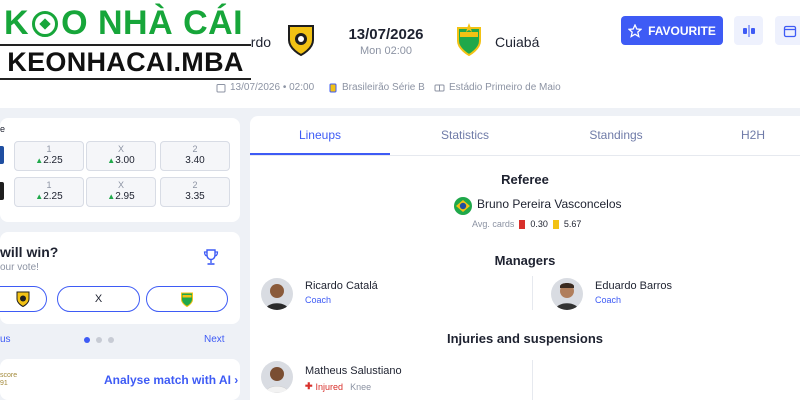 This screenshot has width=800, height=400. I want to click on logo-top-text: K O NHÀ CÁI, so click(123, 23).